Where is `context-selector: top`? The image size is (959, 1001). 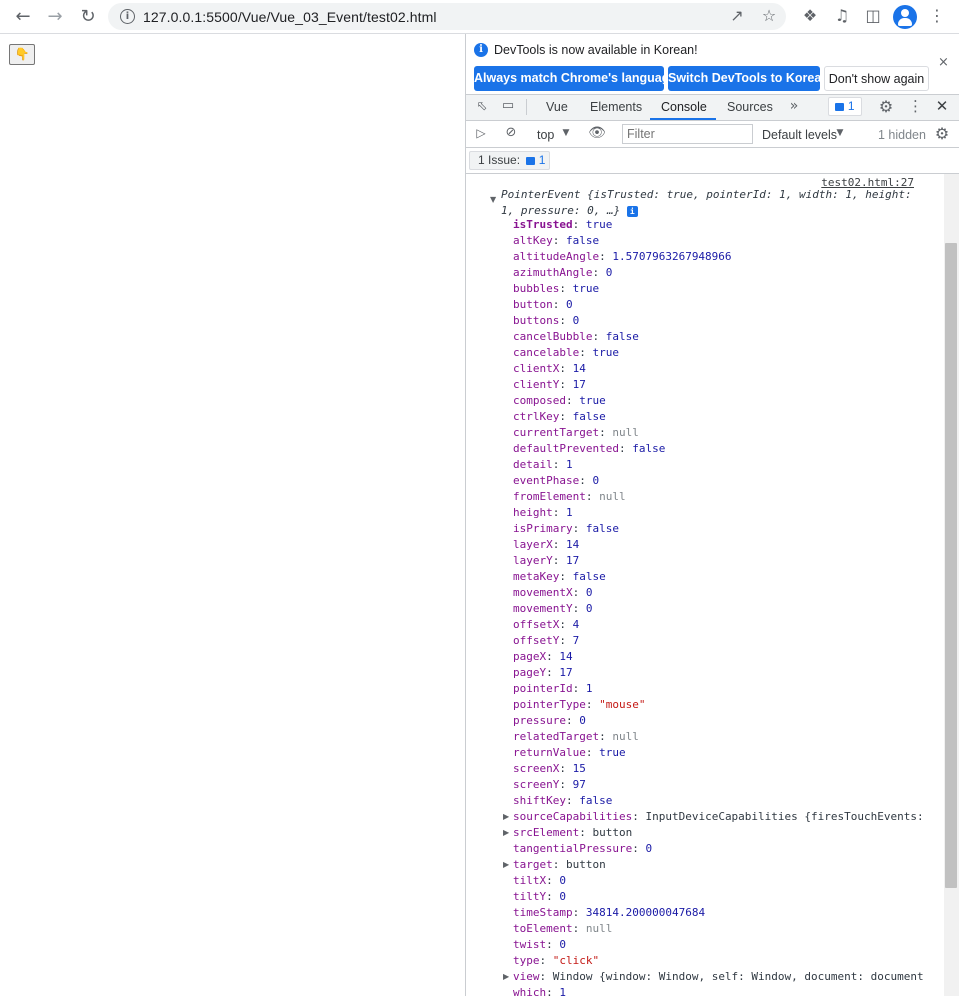
context-selector: top is located at coordinates (545, 135).